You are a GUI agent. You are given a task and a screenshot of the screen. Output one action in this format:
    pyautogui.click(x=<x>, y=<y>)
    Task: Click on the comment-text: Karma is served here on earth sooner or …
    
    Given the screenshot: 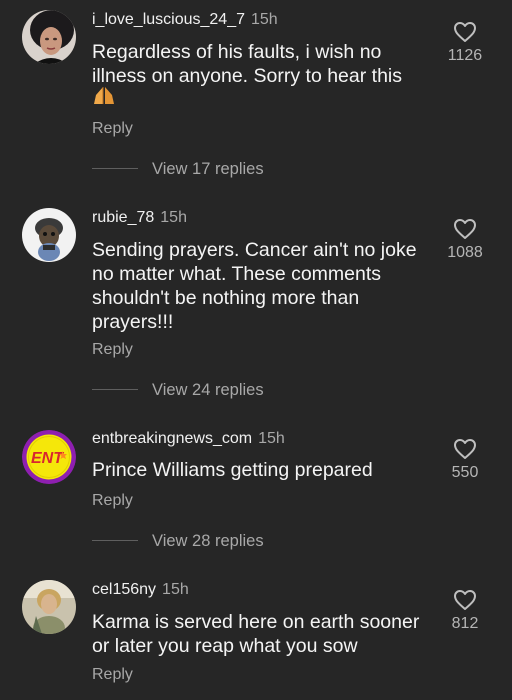 What is the action you would take?
    pyautogui.click(x=256, y=634)
    